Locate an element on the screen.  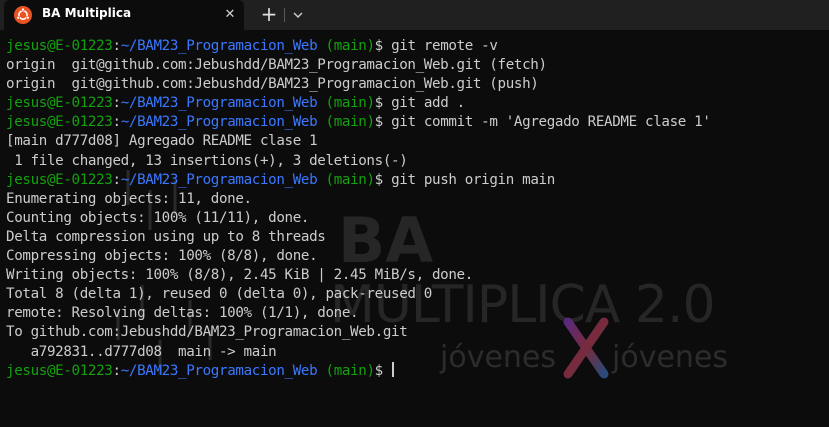
tab-title: BA Multiplica is located at coordinates (87, 13).